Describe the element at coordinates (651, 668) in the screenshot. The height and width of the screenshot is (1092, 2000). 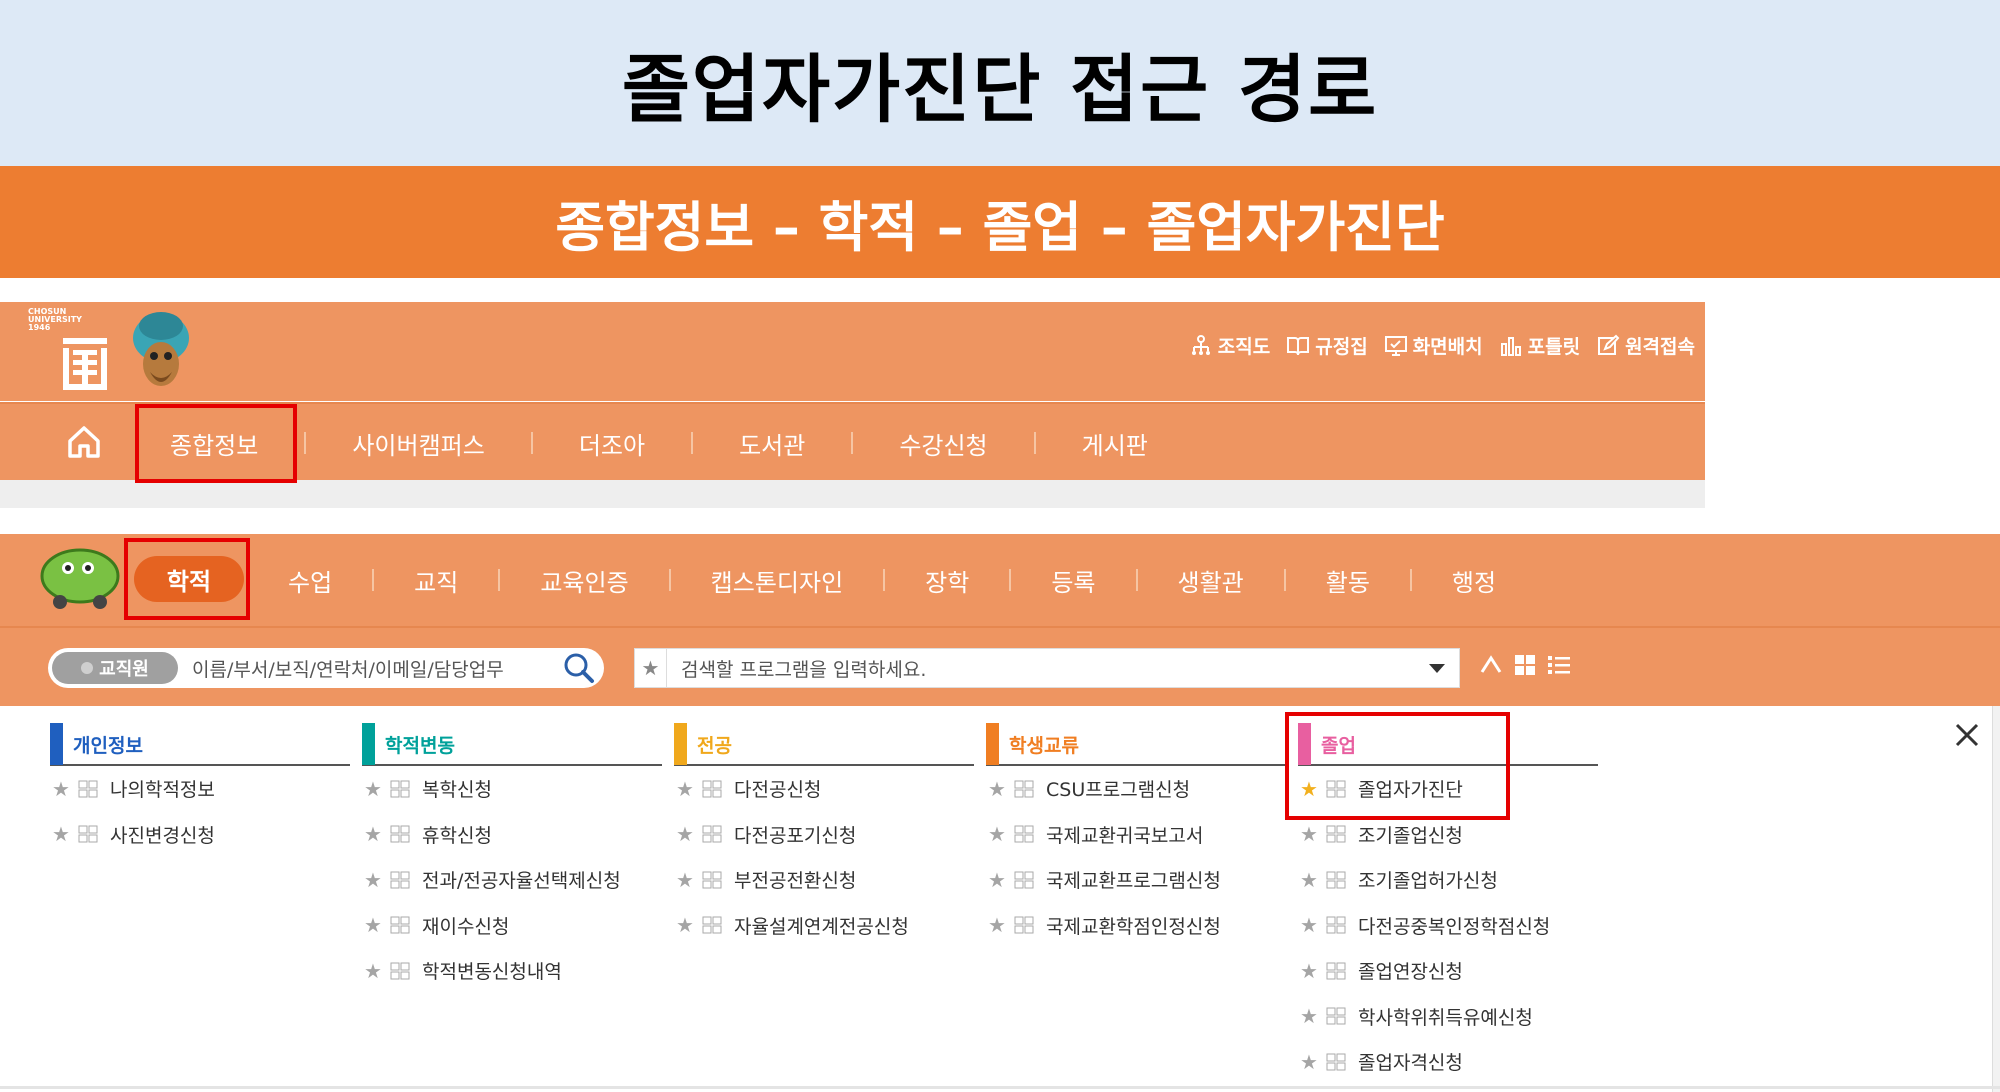
I see `favorite-star-icon: ★` at that location.